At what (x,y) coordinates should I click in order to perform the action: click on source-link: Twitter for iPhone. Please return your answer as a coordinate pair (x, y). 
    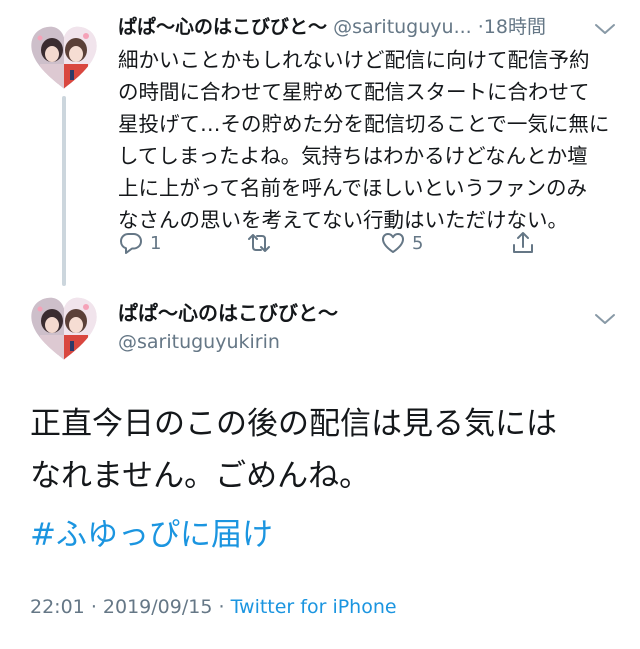
    Looking at the image, I should click on (314, 607).